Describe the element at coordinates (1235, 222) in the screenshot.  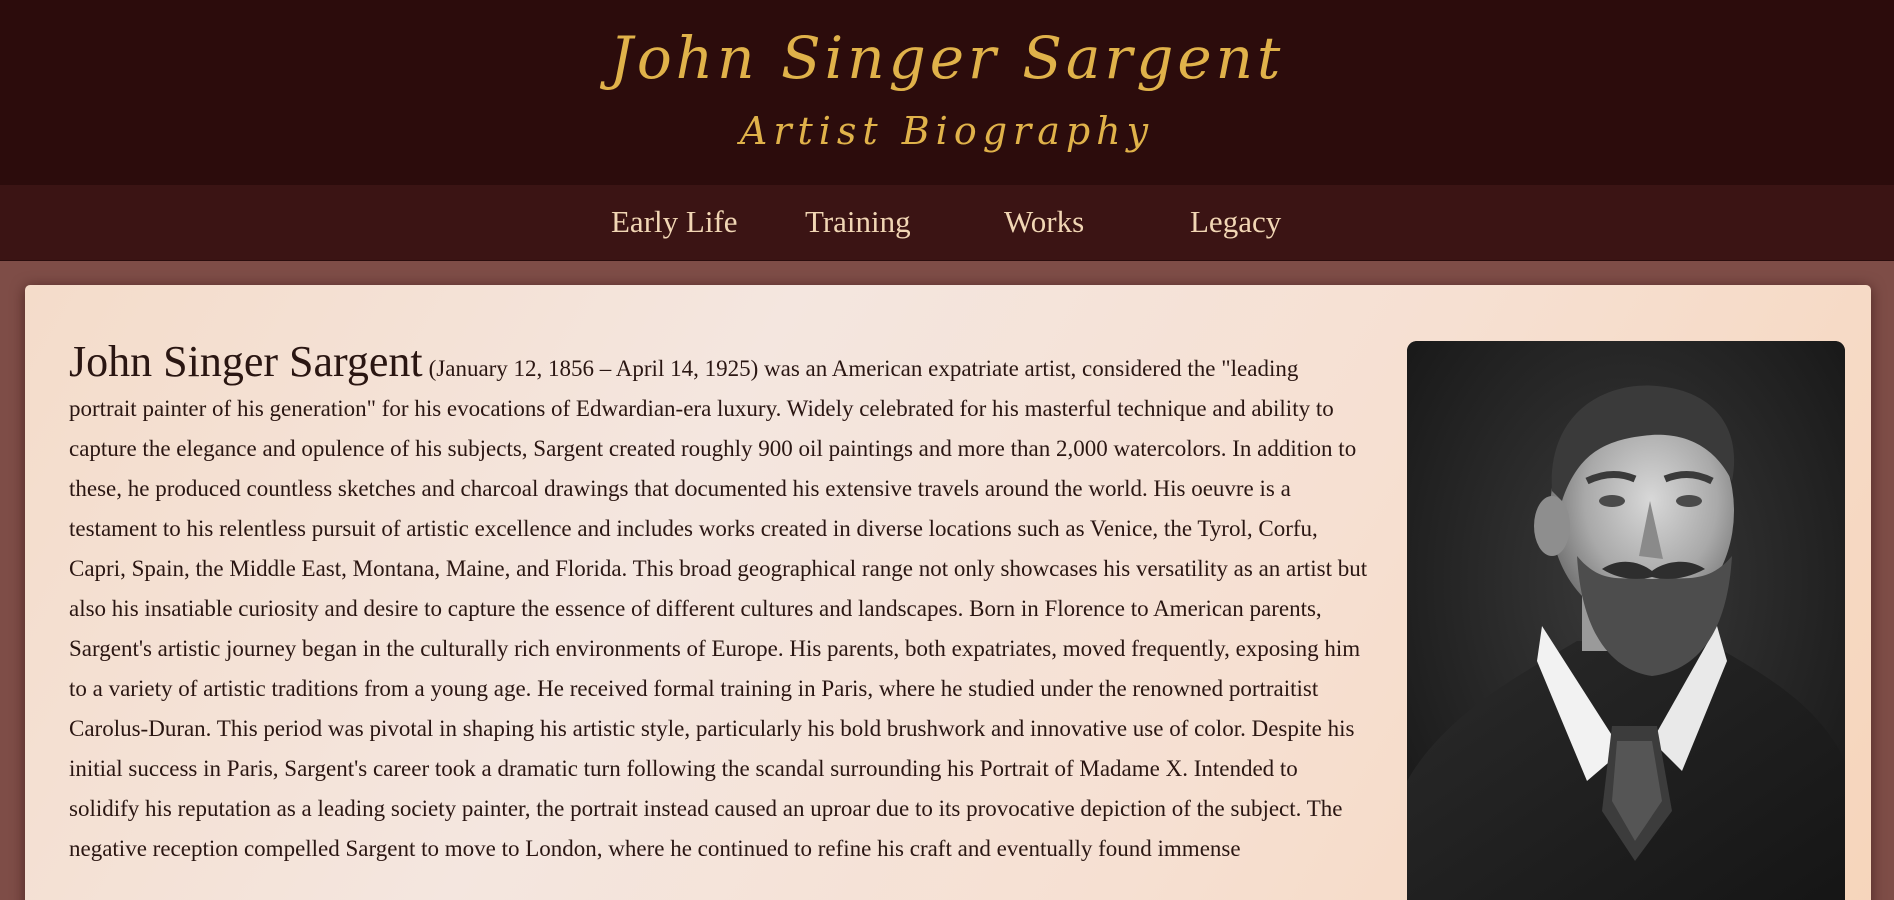
I see `nav-link-legacy: Legacy` at that location.